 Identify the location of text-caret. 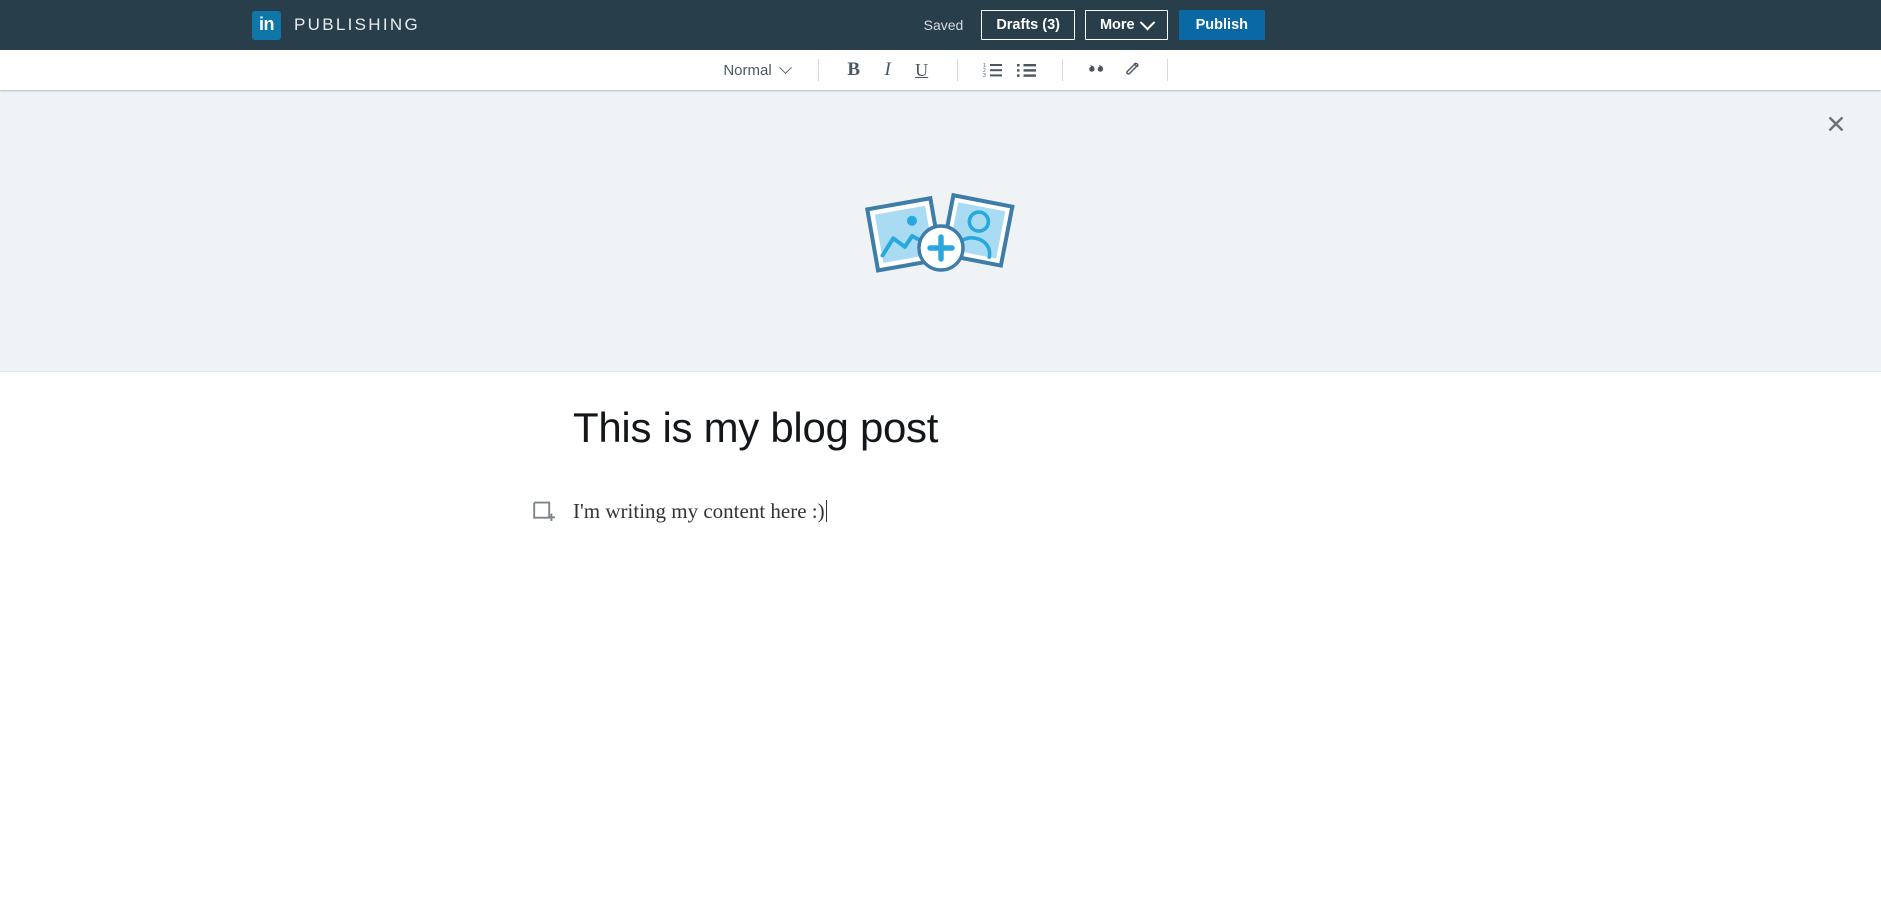
(826, 511).